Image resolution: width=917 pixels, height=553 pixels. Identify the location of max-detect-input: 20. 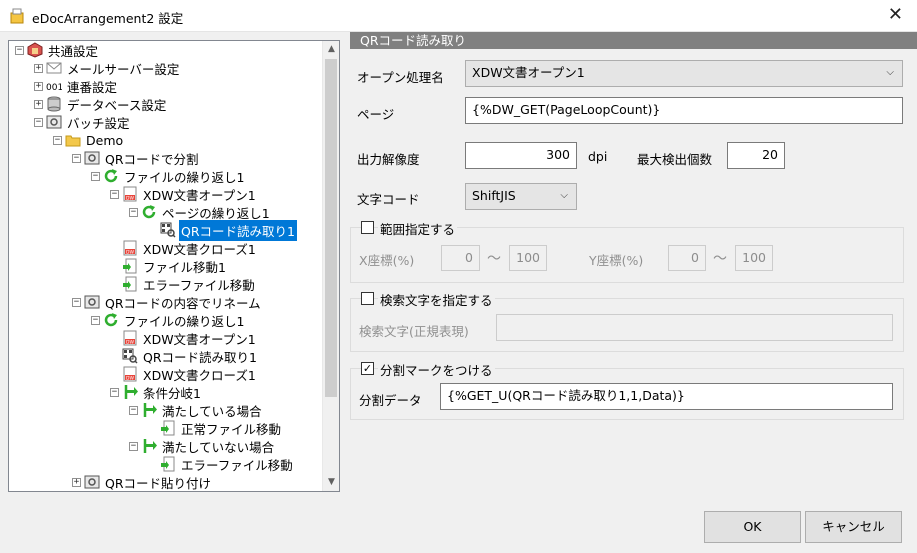
(756, 155).